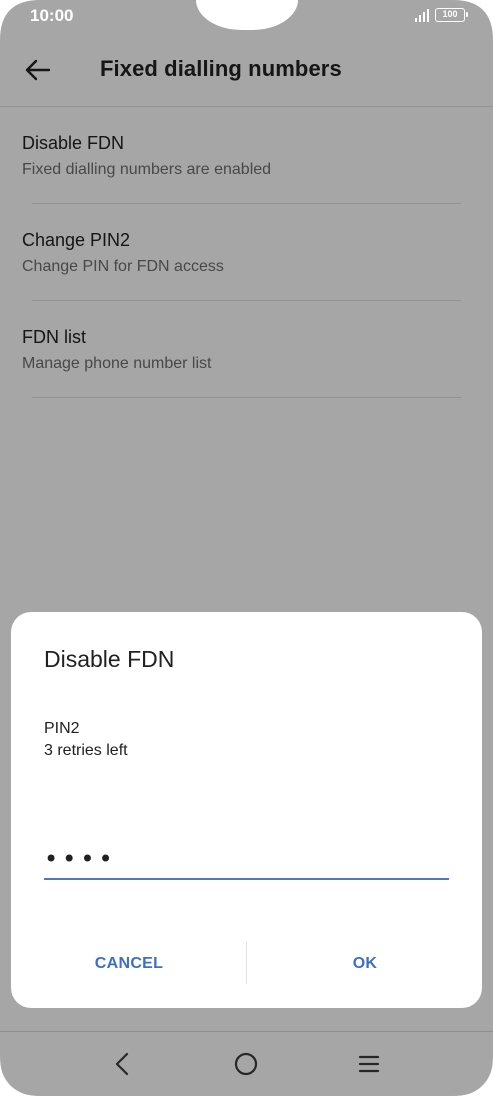  What do you see at coordinates (52, 15) in the screenshot?
I see `status-time: 10:00` at bounding box center [52, 15].